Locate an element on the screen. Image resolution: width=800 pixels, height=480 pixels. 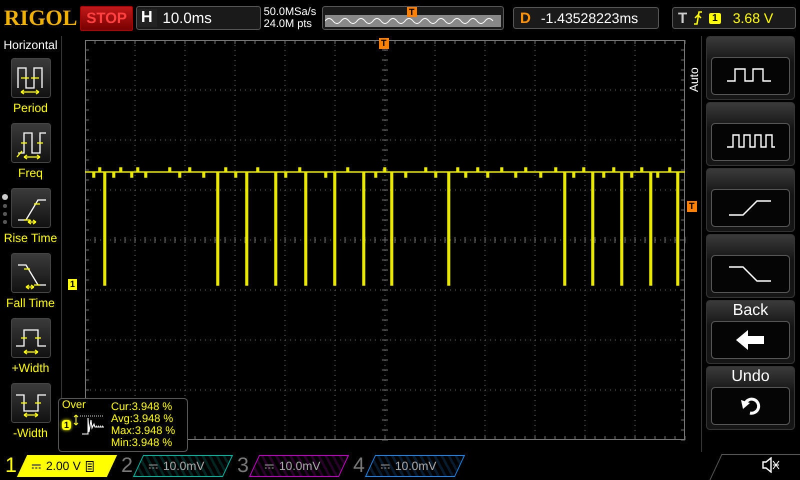
measure-menu-item: Rise Time is located at coordinates (31, 220).